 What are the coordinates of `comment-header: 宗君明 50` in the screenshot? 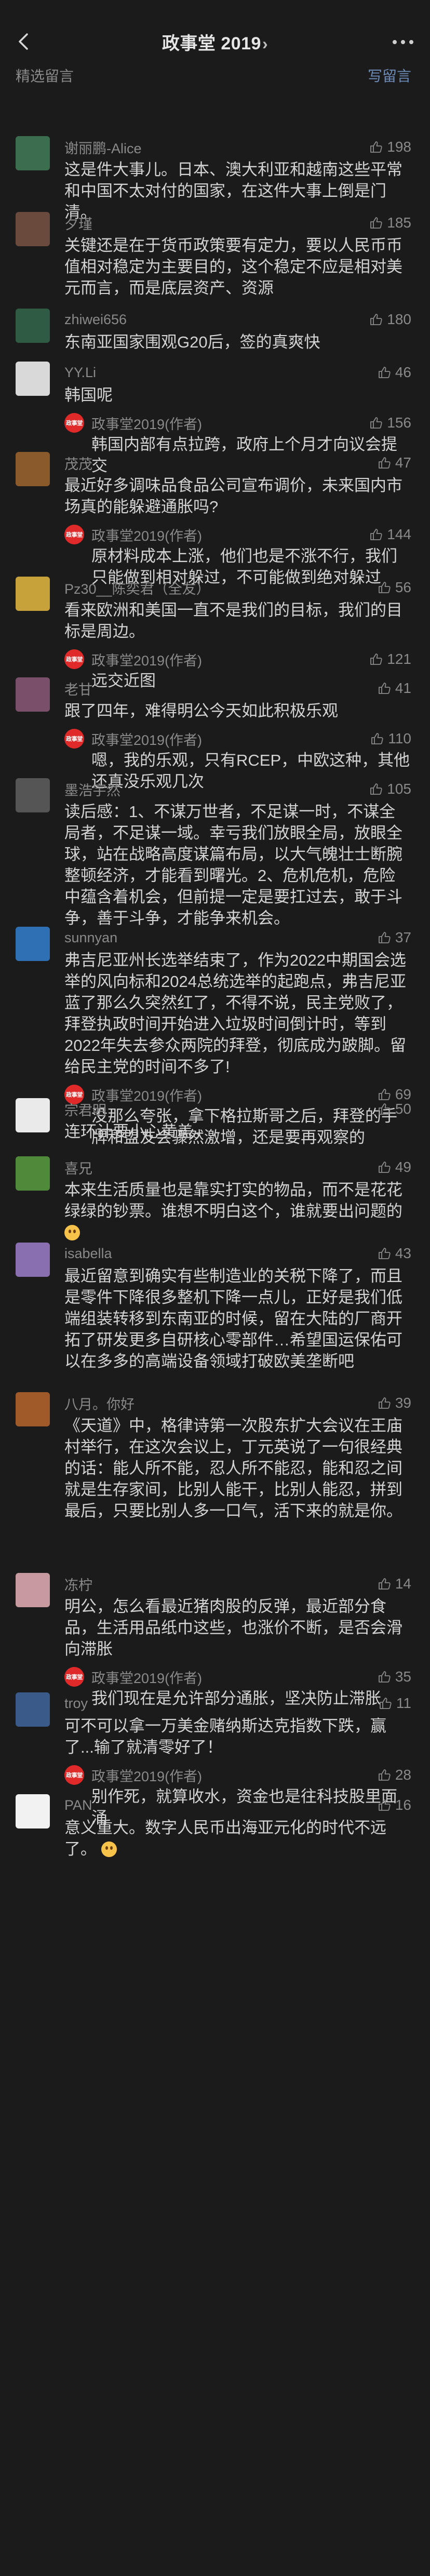 It's located at (237, 1109).